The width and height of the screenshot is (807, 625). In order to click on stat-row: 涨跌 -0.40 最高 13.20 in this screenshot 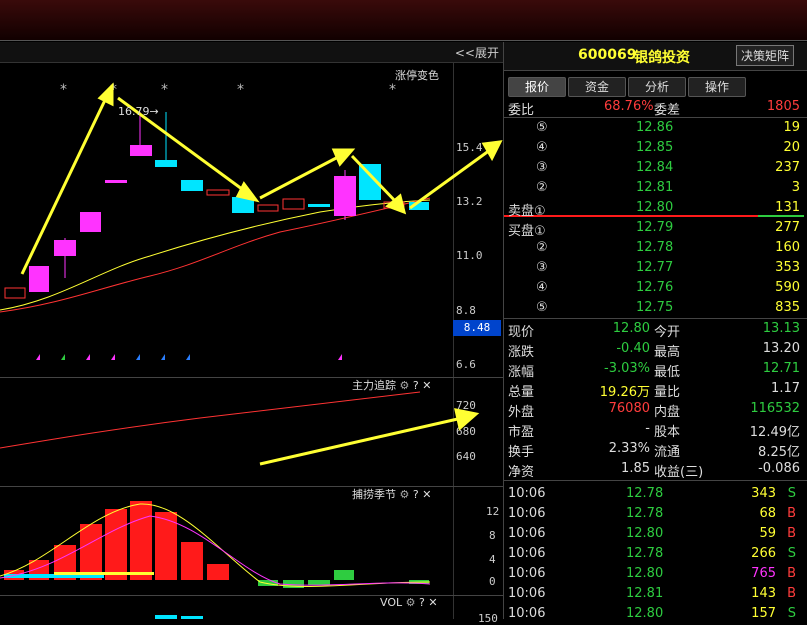, I will do `click(655, 349)`.